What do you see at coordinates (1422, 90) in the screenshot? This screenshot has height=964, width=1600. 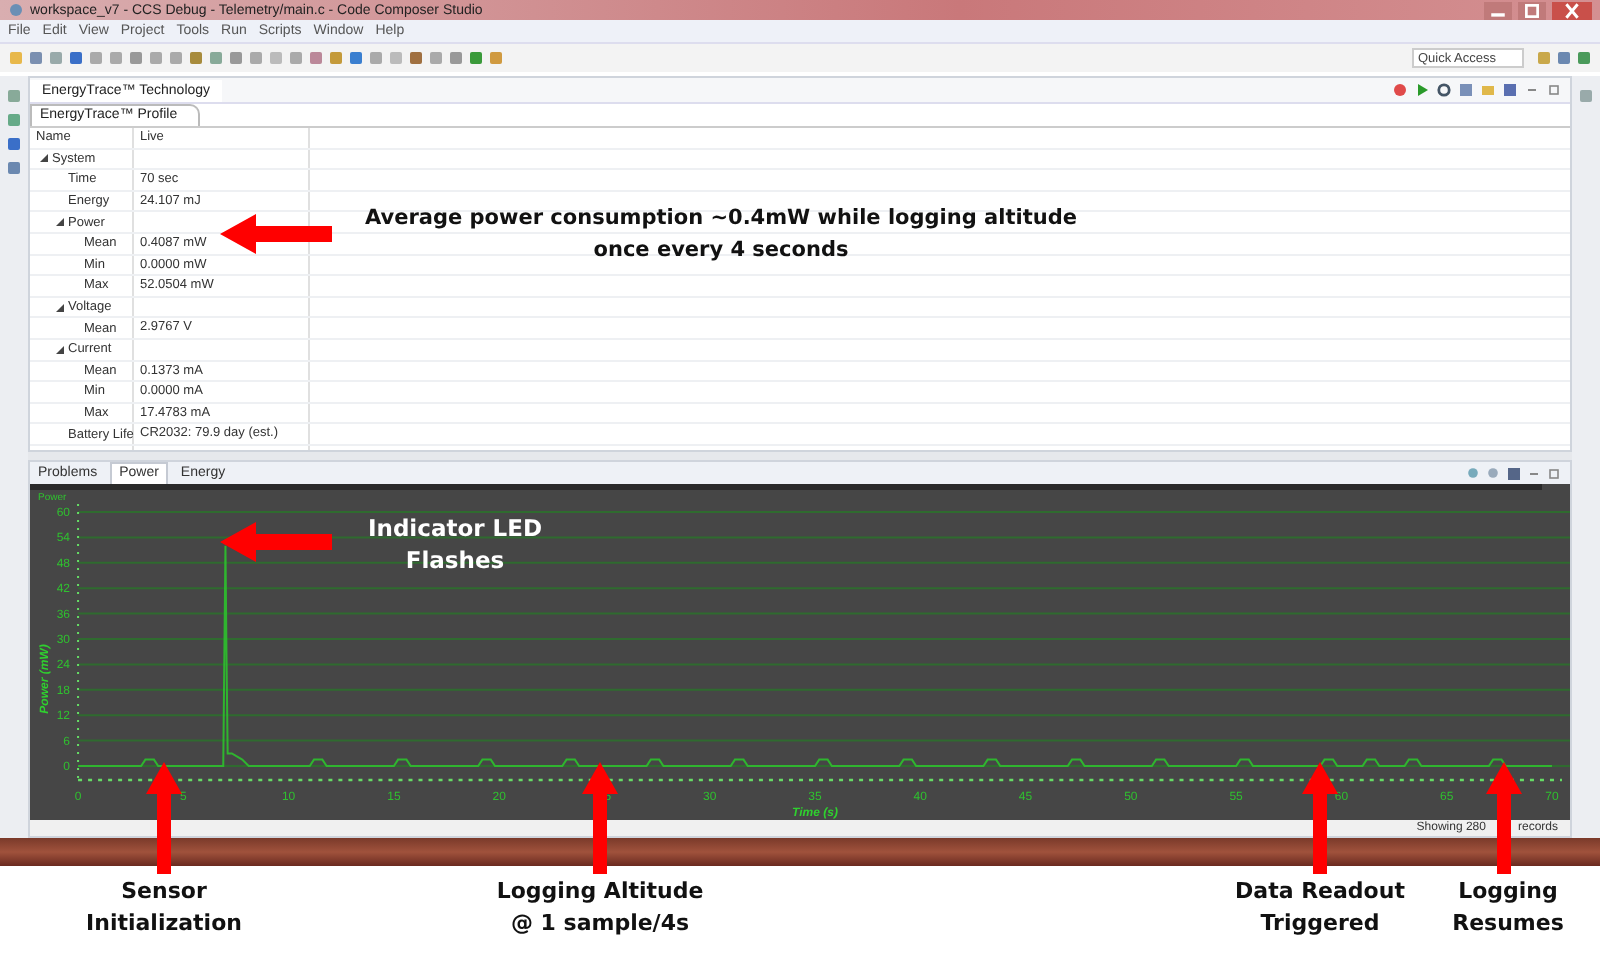 I see `play-icon` at bounding box center [1422, 90].